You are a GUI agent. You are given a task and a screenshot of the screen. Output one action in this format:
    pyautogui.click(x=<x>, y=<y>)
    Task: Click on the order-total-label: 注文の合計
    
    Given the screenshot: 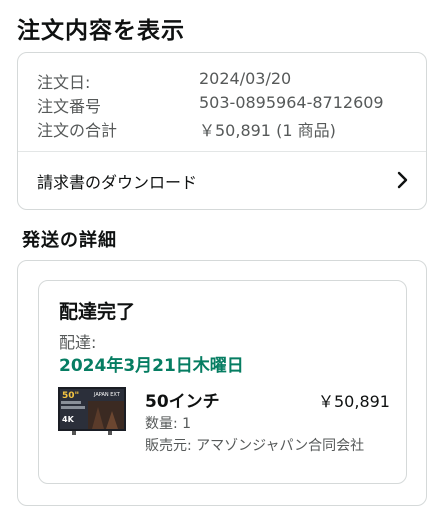 What is the action you would take?
    pyautogui.click(x=77, y=130)
    